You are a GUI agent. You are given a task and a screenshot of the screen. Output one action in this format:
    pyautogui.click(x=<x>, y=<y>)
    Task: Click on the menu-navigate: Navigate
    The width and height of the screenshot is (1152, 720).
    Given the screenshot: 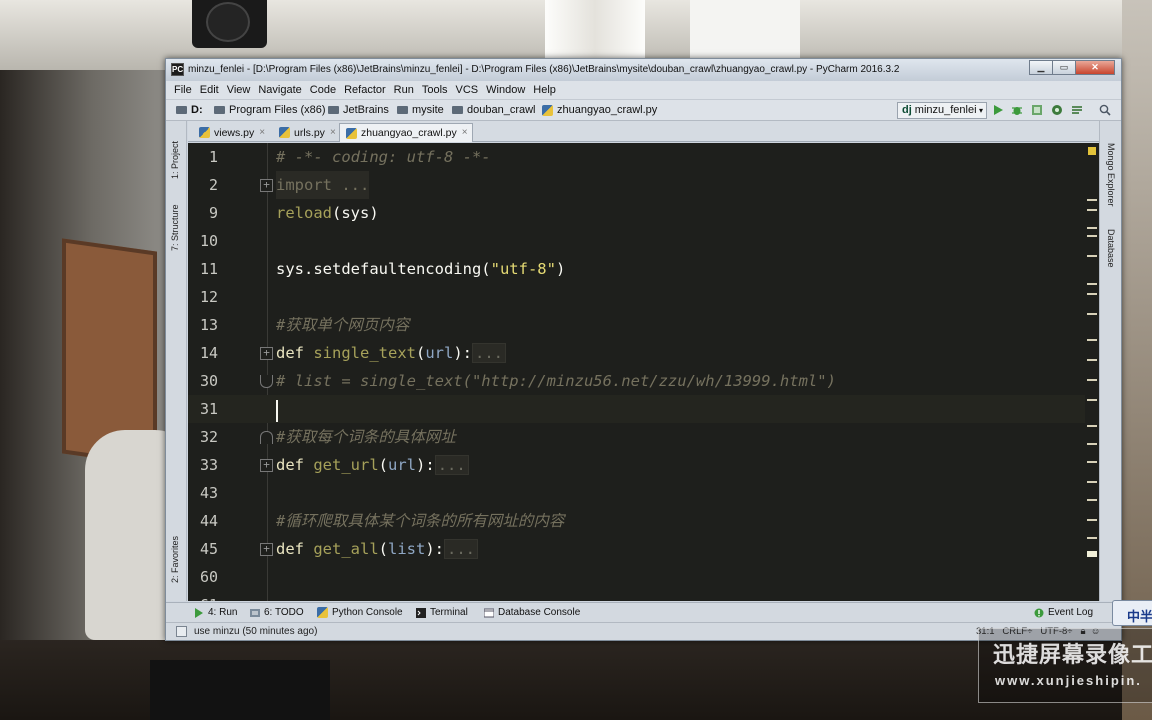 What is the action you would take?
    pyautogui.click(x=279, y=90)
    